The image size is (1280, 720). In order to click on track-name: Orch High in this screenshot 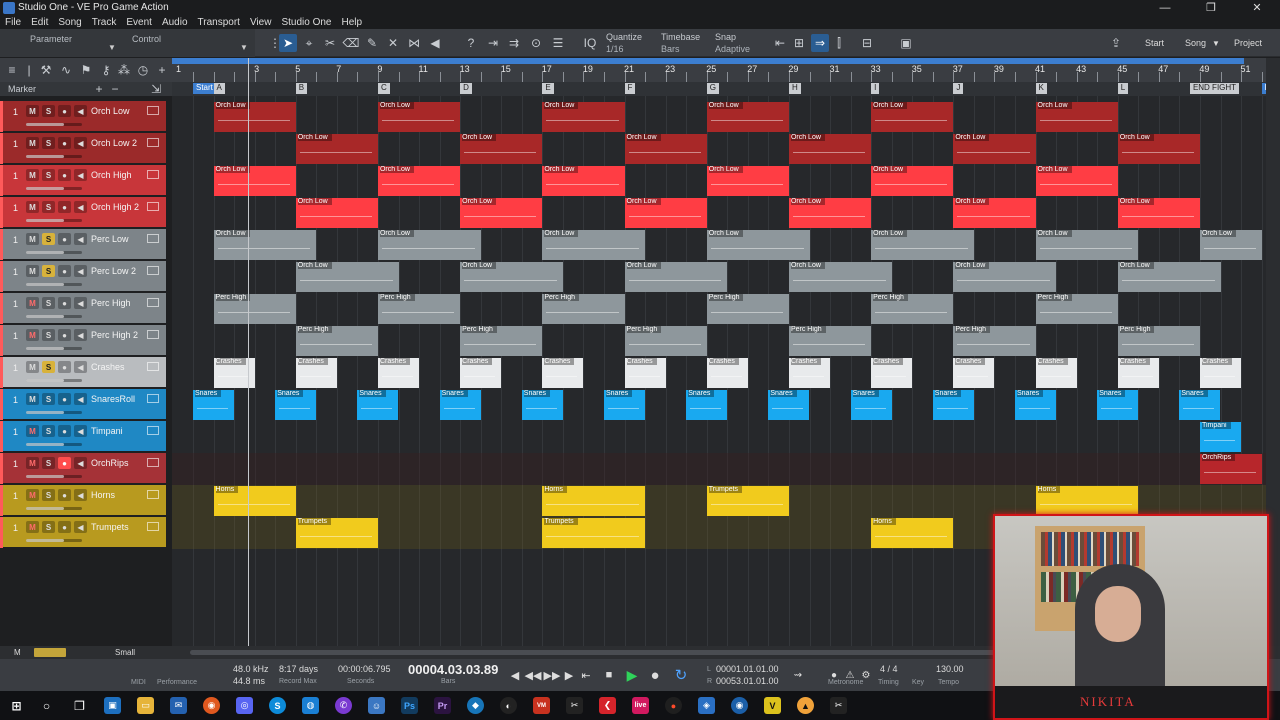, I will do `click(111, 175)`.